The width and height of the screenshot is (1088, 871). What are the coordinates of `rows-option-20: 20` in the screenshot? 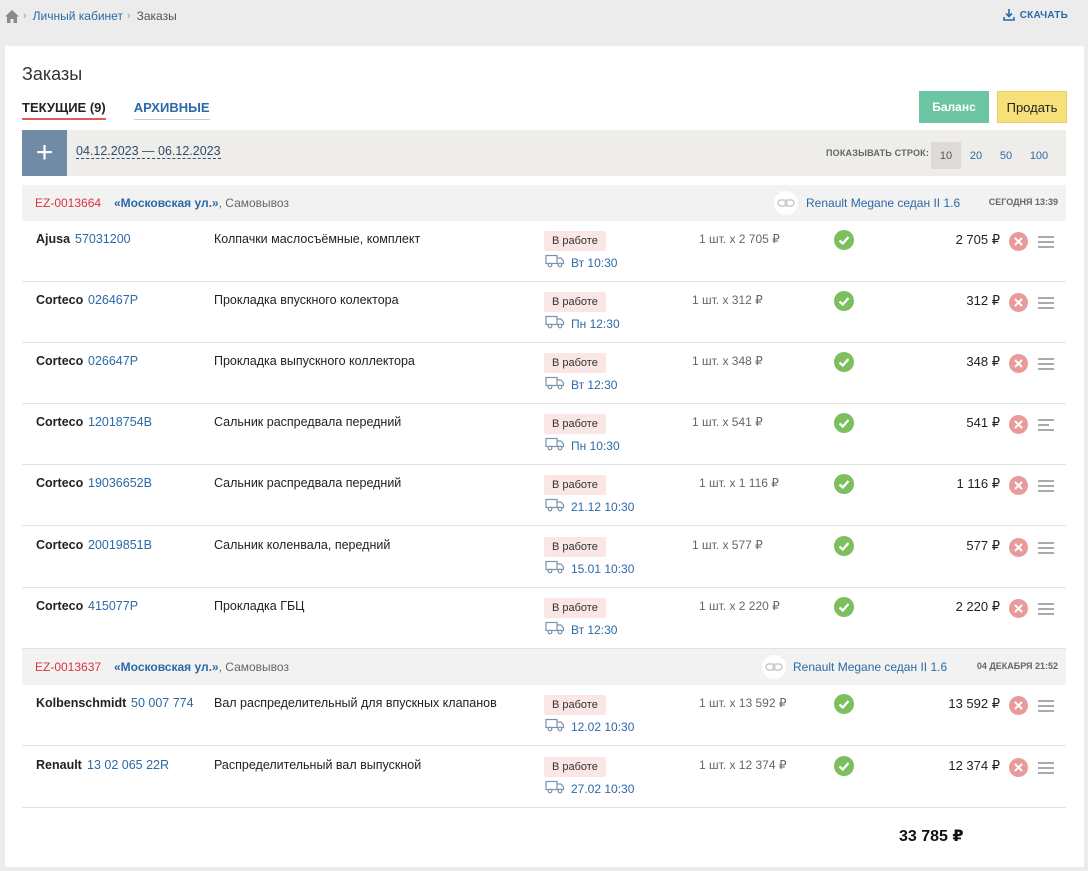 It's located at (976, 155).